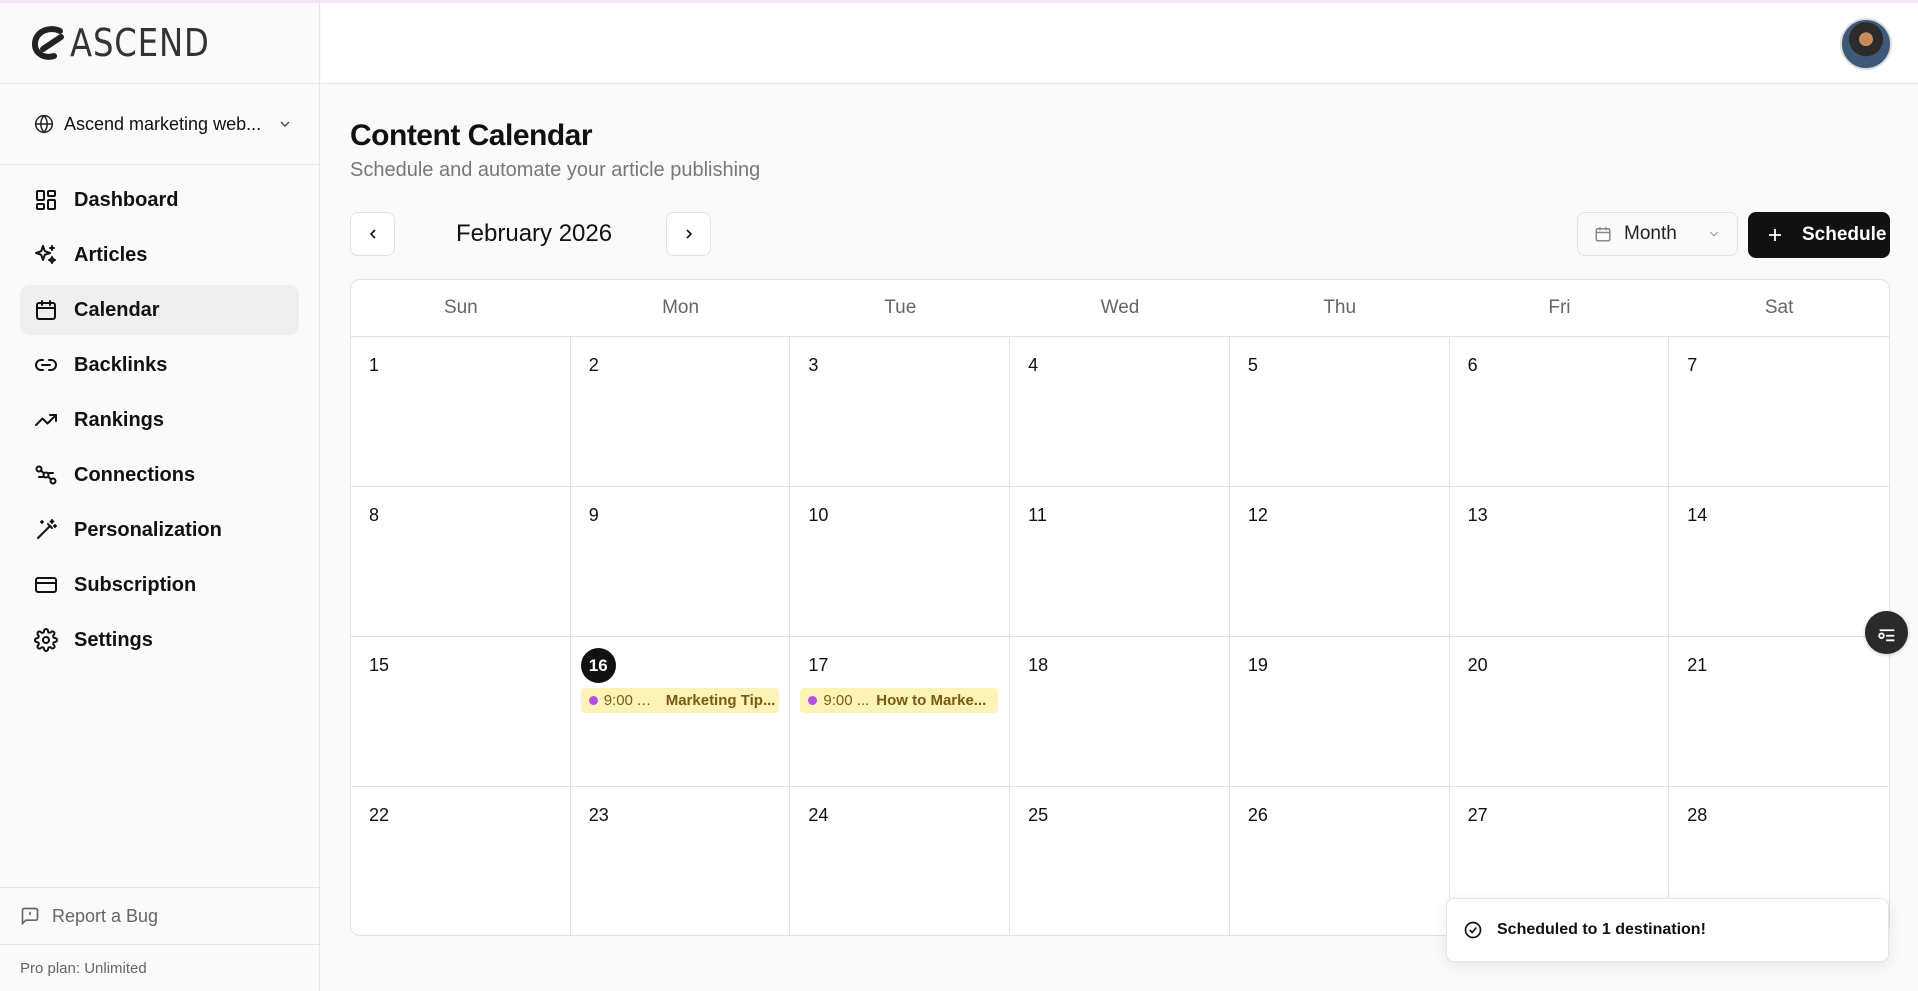 This screenshot has width=1918, height=991. I want to click on day-number: 18, so click(1038, 665).